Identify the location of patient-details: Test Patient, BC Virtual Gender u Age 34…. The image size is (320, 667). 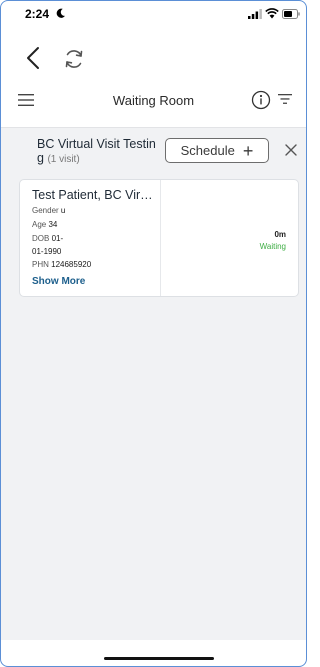
(90, 238).